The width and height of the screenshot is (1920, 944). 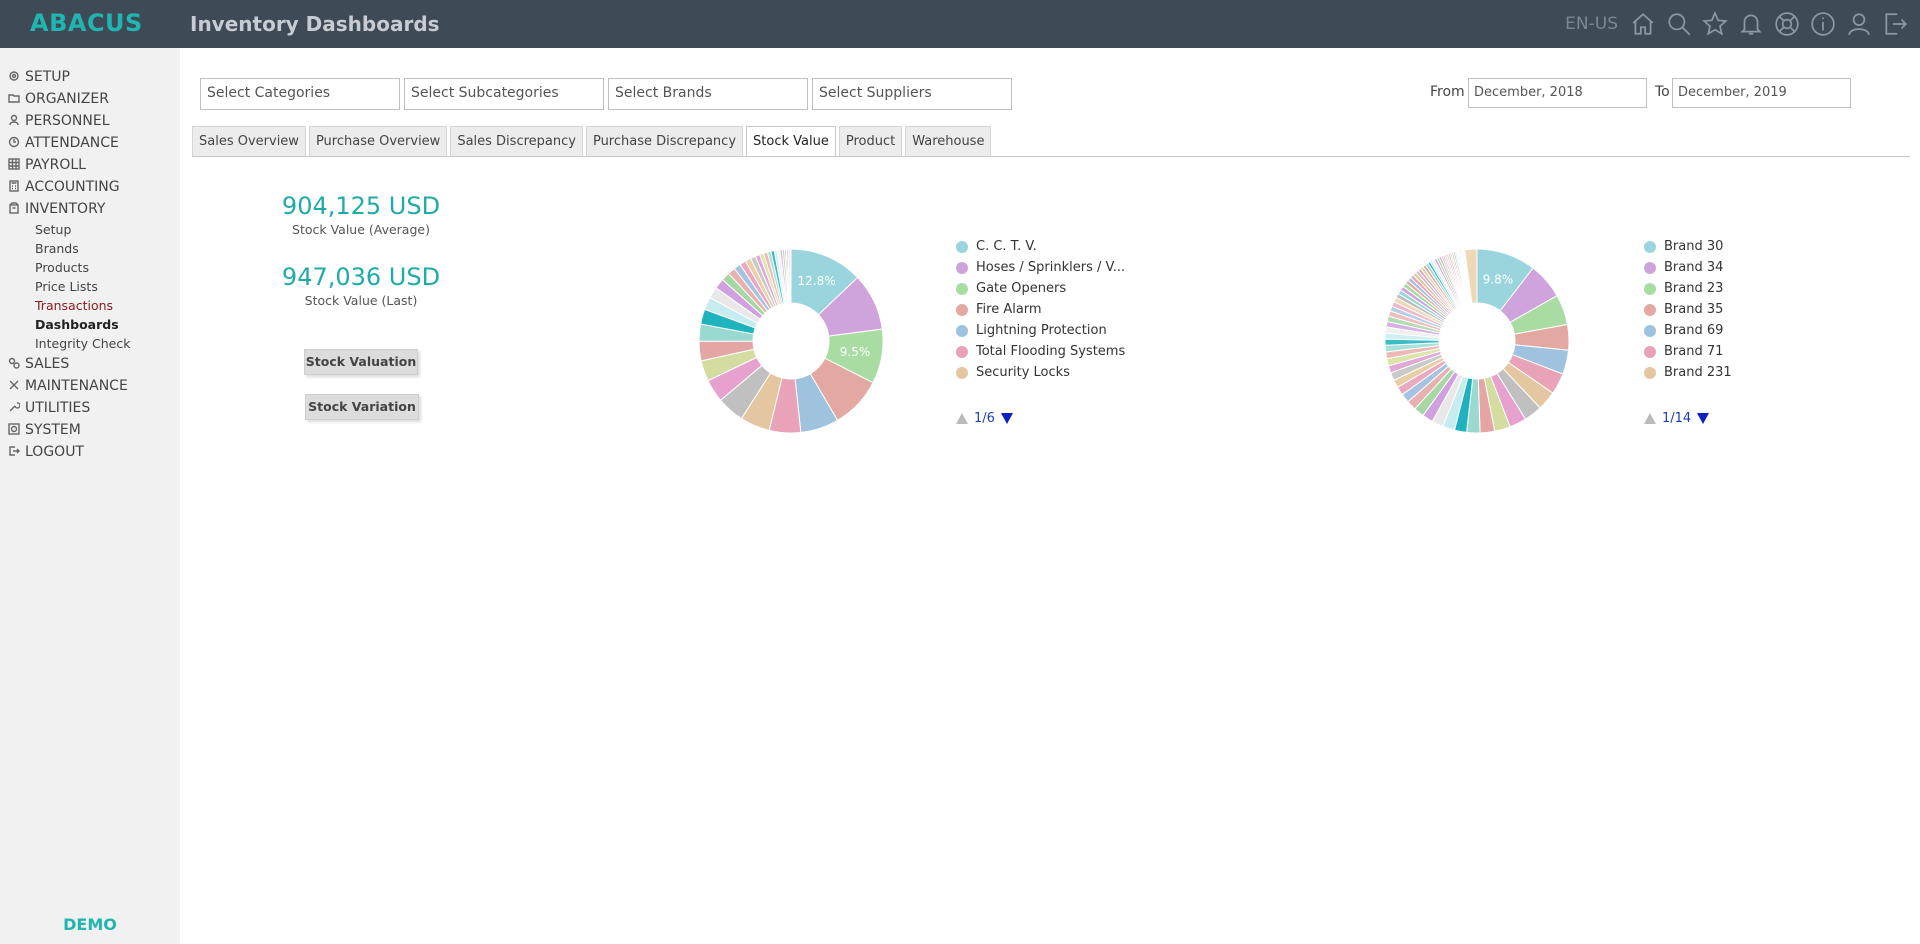 What do you see at coordinates (362, 407) in the screenshot?
I see `stock-variation-button: Stock Variation` at bounding box center [362, 407].